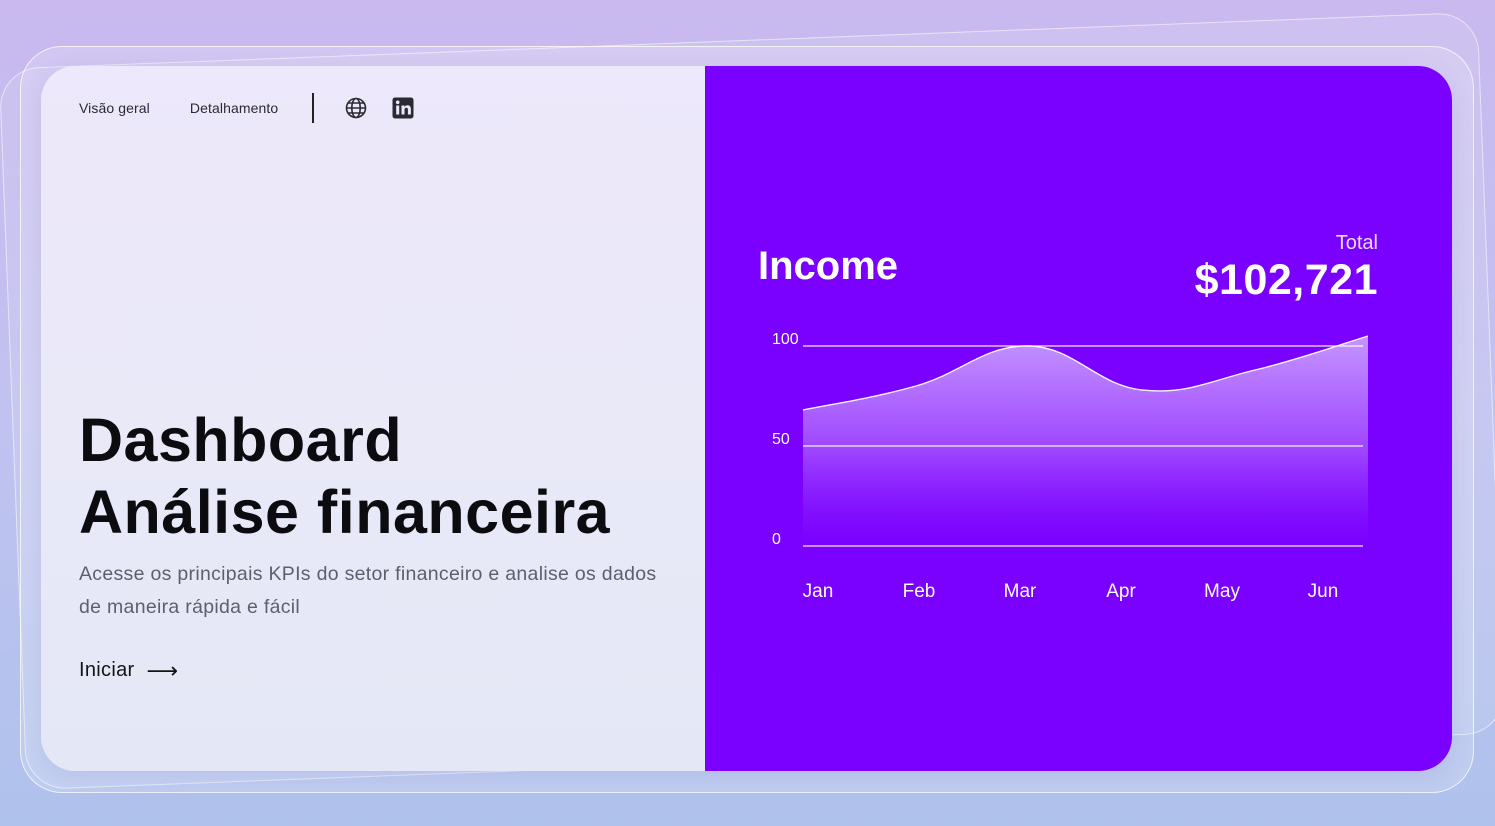  I want to click on y-tick-label-50: 50, so click(781, 439).